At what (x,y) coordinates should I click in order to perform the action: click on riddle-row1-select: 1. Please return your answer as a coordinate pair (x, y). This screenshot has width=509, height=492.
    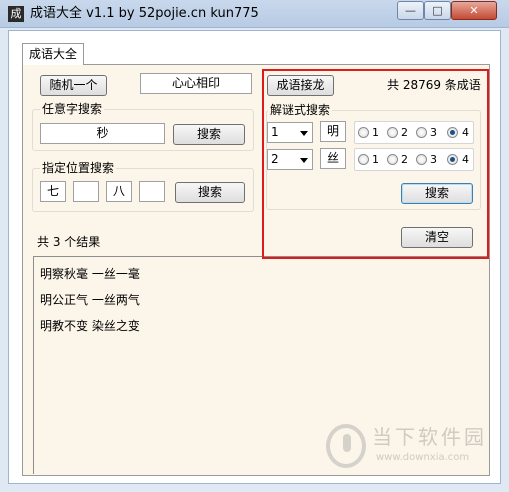
    Looking at the image, I should click on (290, 132).